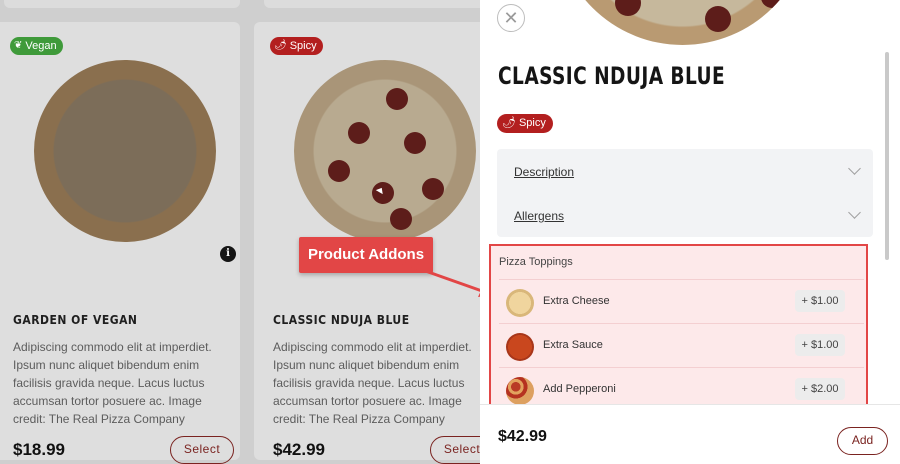  I want to click on select-button: Select, so click(202, 450).